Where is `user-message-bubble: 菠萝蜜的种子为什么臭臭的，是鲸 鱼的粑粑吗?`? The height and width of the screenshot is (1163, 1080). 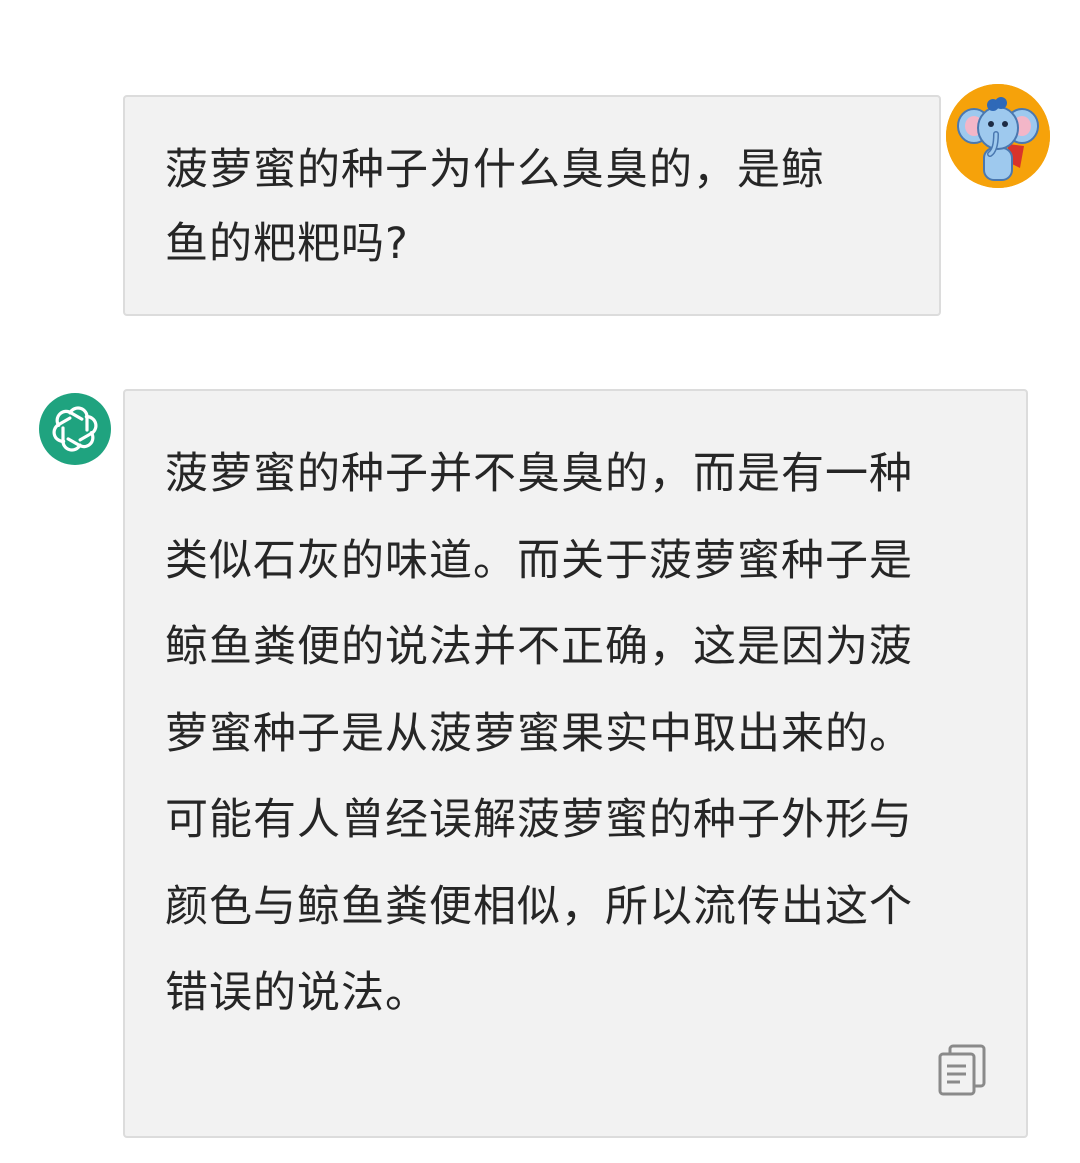
user-message-bubble: 菠萝蜜的种子为什么臭臭的，是鲸 鱼的粑粑吗? is located at coordinates (532, 205).